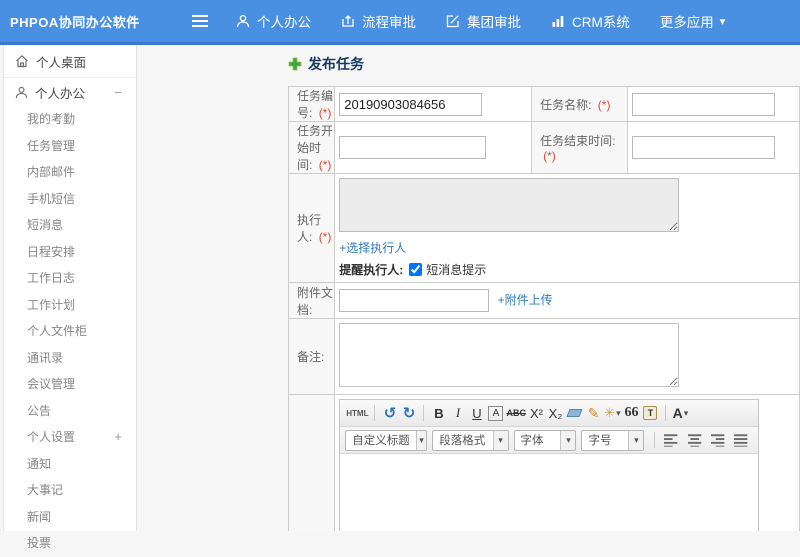  Describe the element at coordinates (412, 147) in the screenshot. I see `start-time-input` at that location.